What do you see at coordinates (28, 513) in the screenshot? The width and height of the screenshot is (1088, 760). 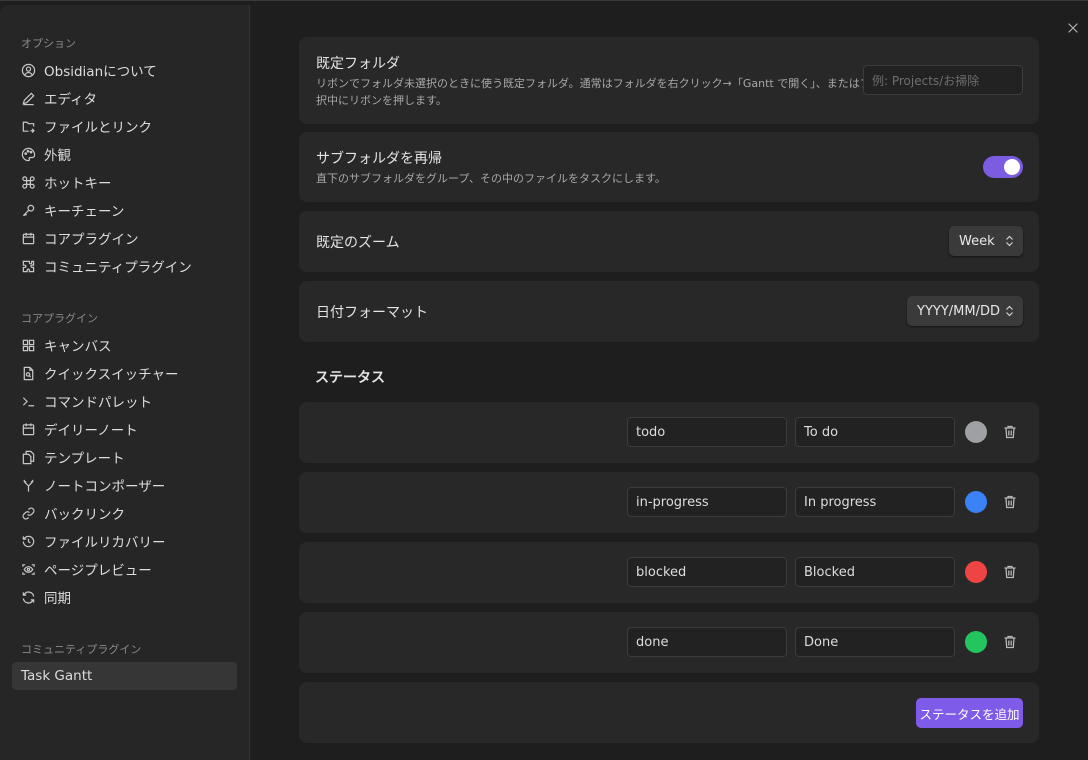 I see `backlink-icon` at bounding box center [28, 513].